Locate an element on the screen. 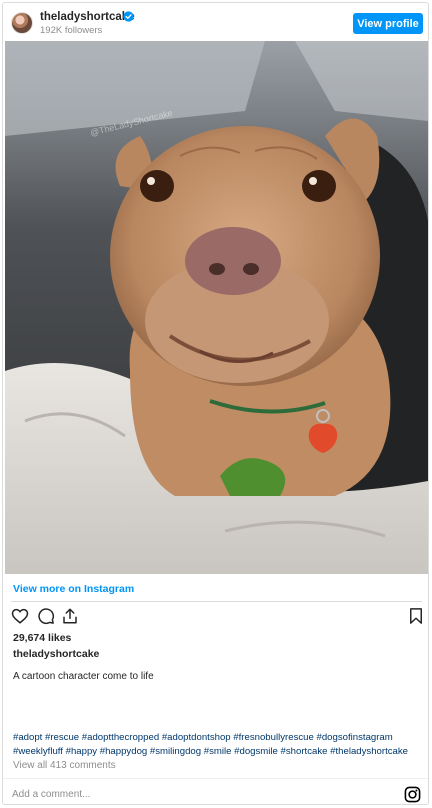 Image resolution: width=432 pixels, height=808 pixels. profile-photo-icon is located at coordinates (22, 23).